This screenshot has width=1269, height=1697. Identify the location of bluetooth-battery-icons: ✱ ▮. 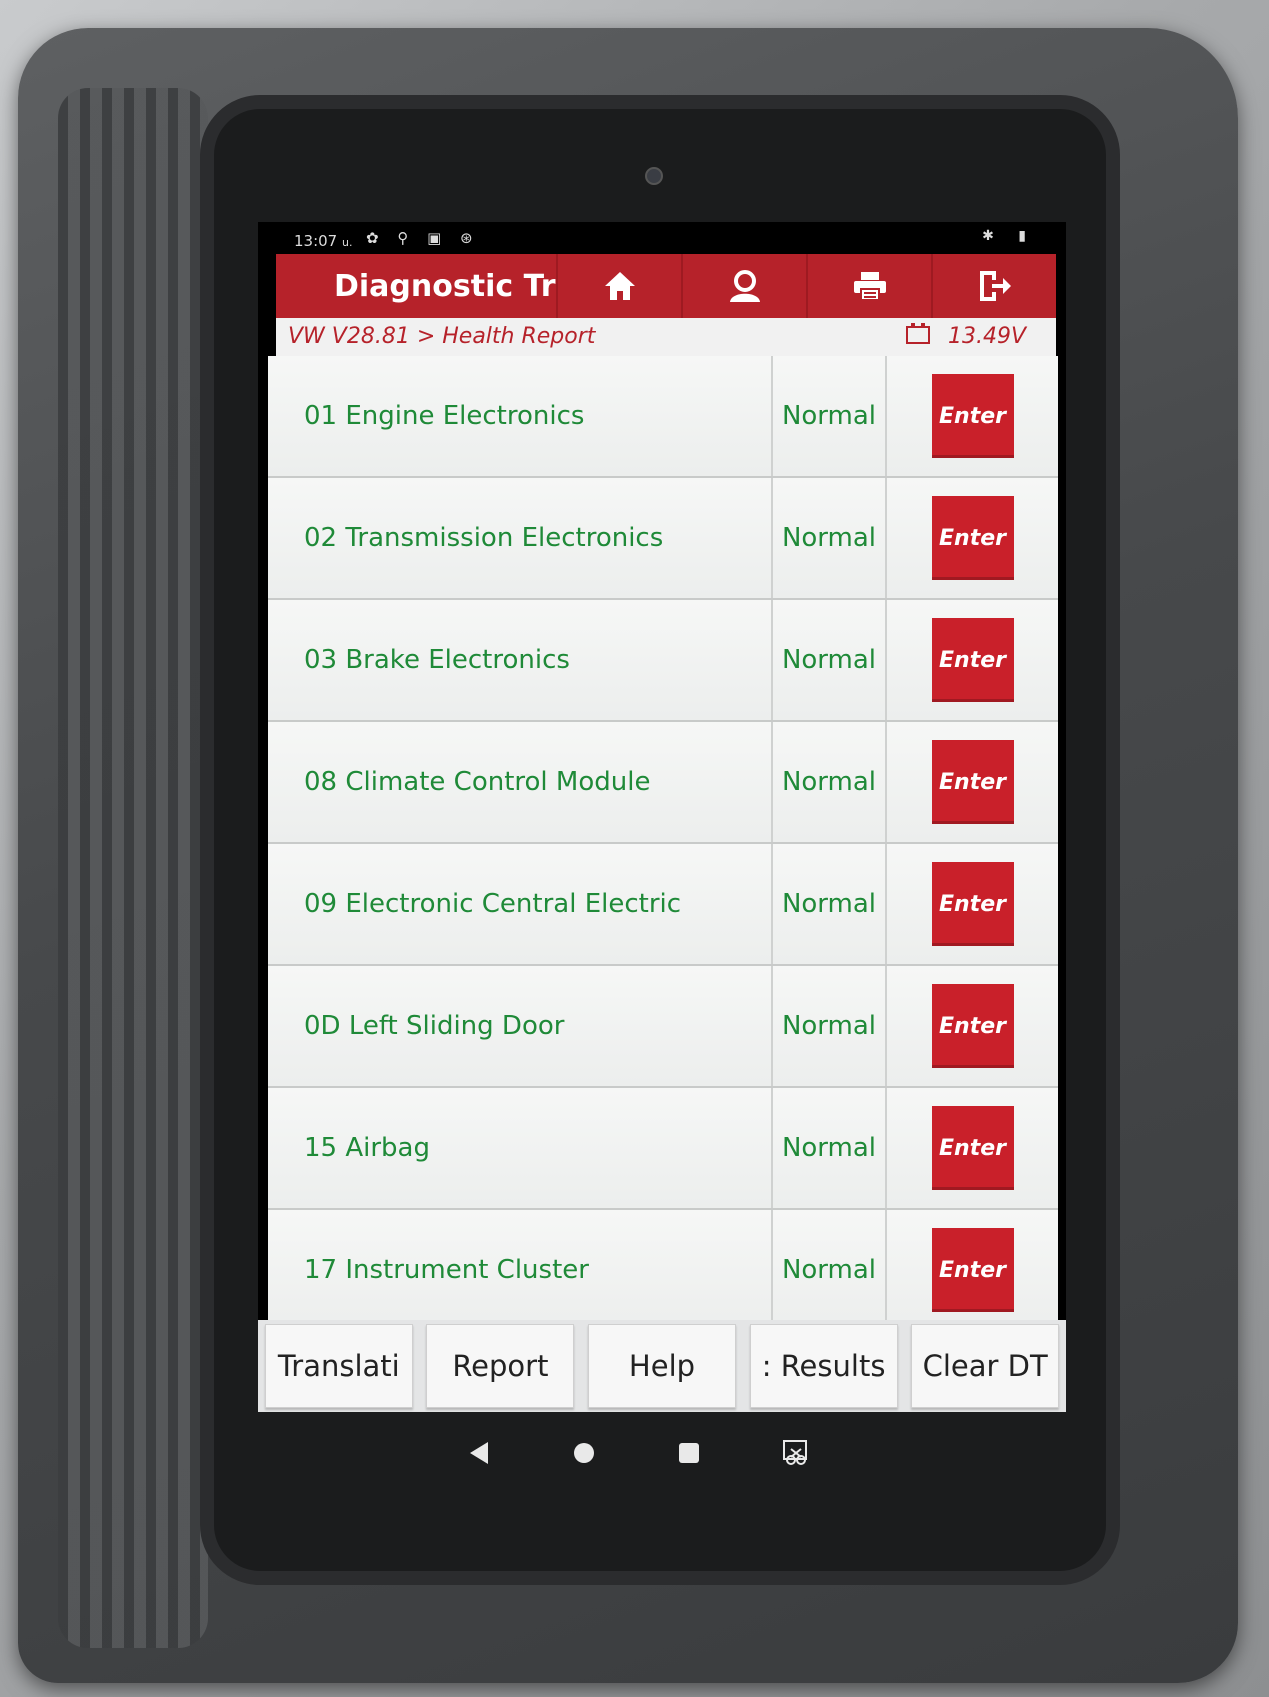
(1009, 236).